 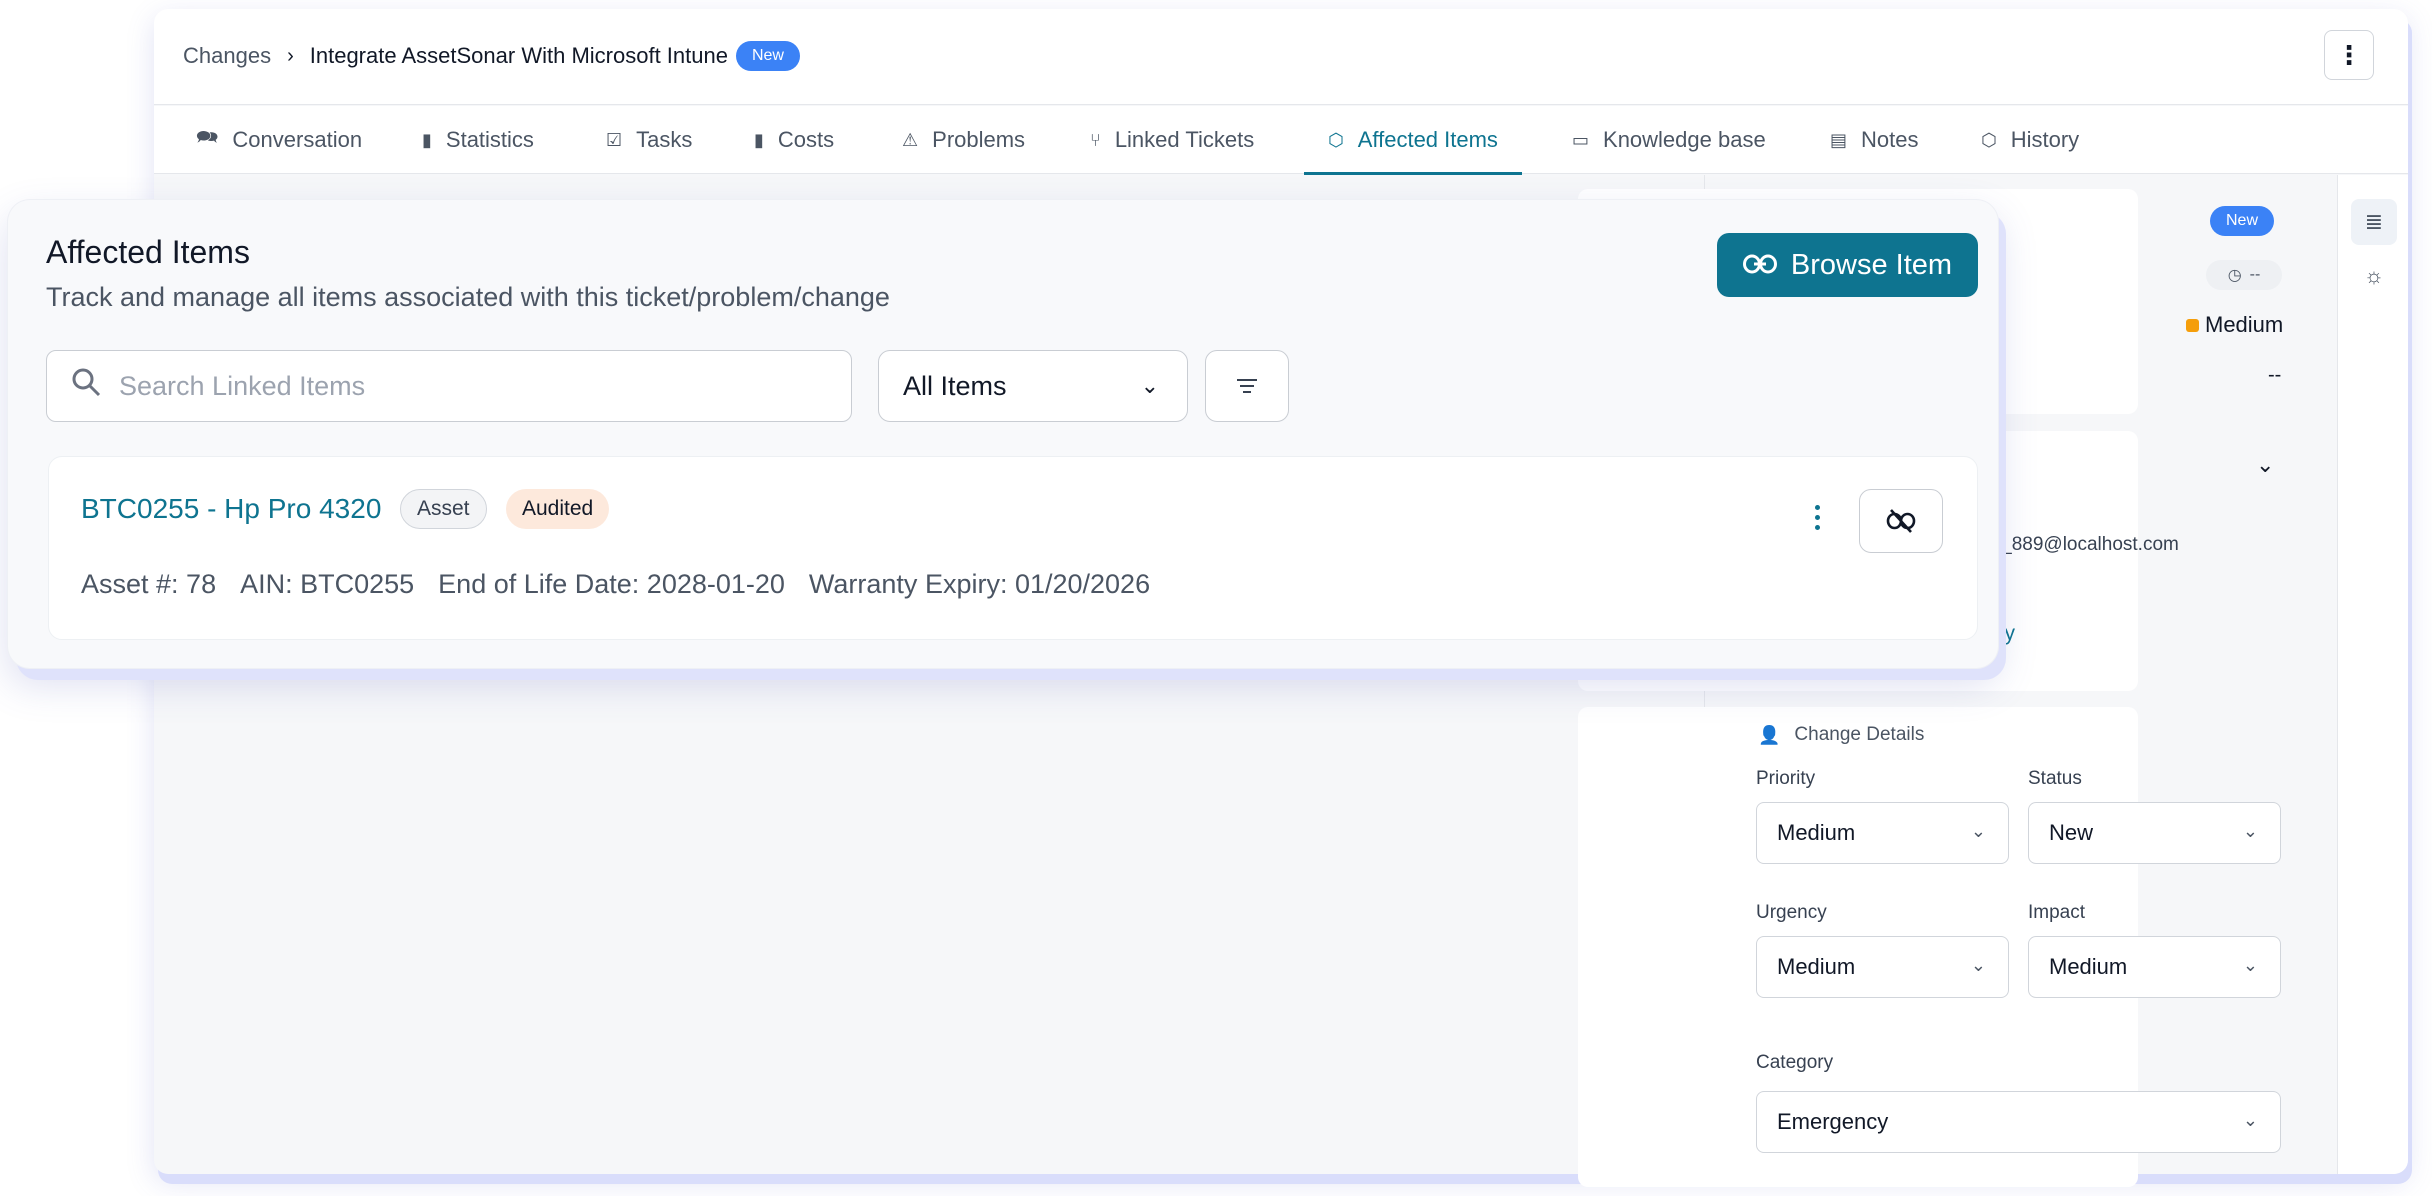 I want to click on change-details-heading: 👤 Change Details, so click(x=1841, y=735).